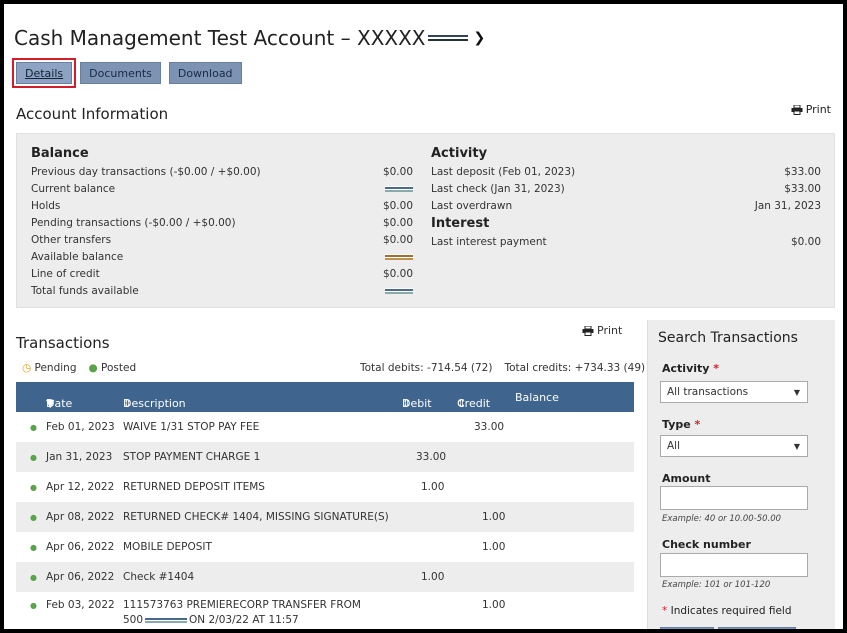  What do you see at coordinates (191, 427) in the screenshot?
I see `row-description: WAIVE 1/31 STOP PAY FEE` at bounding box center [191, 427].